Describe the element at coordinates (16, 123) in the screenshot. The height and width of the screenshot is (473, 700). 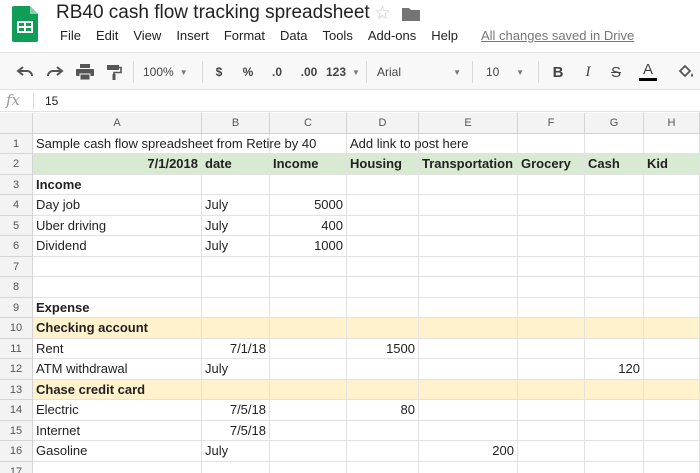
I see `select-all-corner` at that location.